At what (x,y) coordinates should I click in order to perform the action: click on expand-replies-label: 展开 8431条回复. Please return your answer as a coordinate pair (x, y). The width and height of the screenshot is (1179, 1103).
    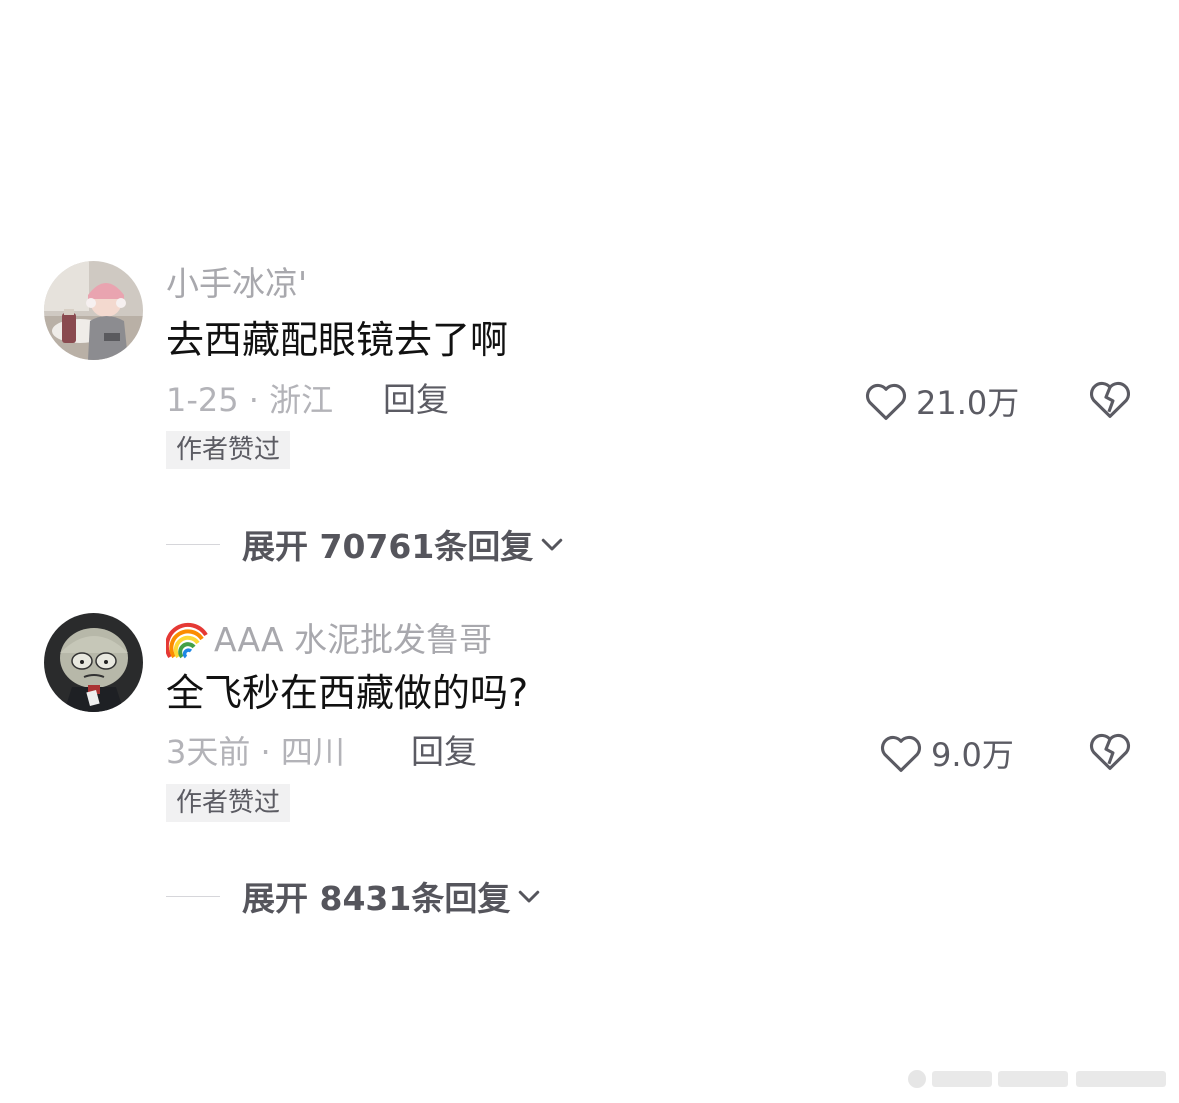
    Looking at the image, I should click on (376, 898).